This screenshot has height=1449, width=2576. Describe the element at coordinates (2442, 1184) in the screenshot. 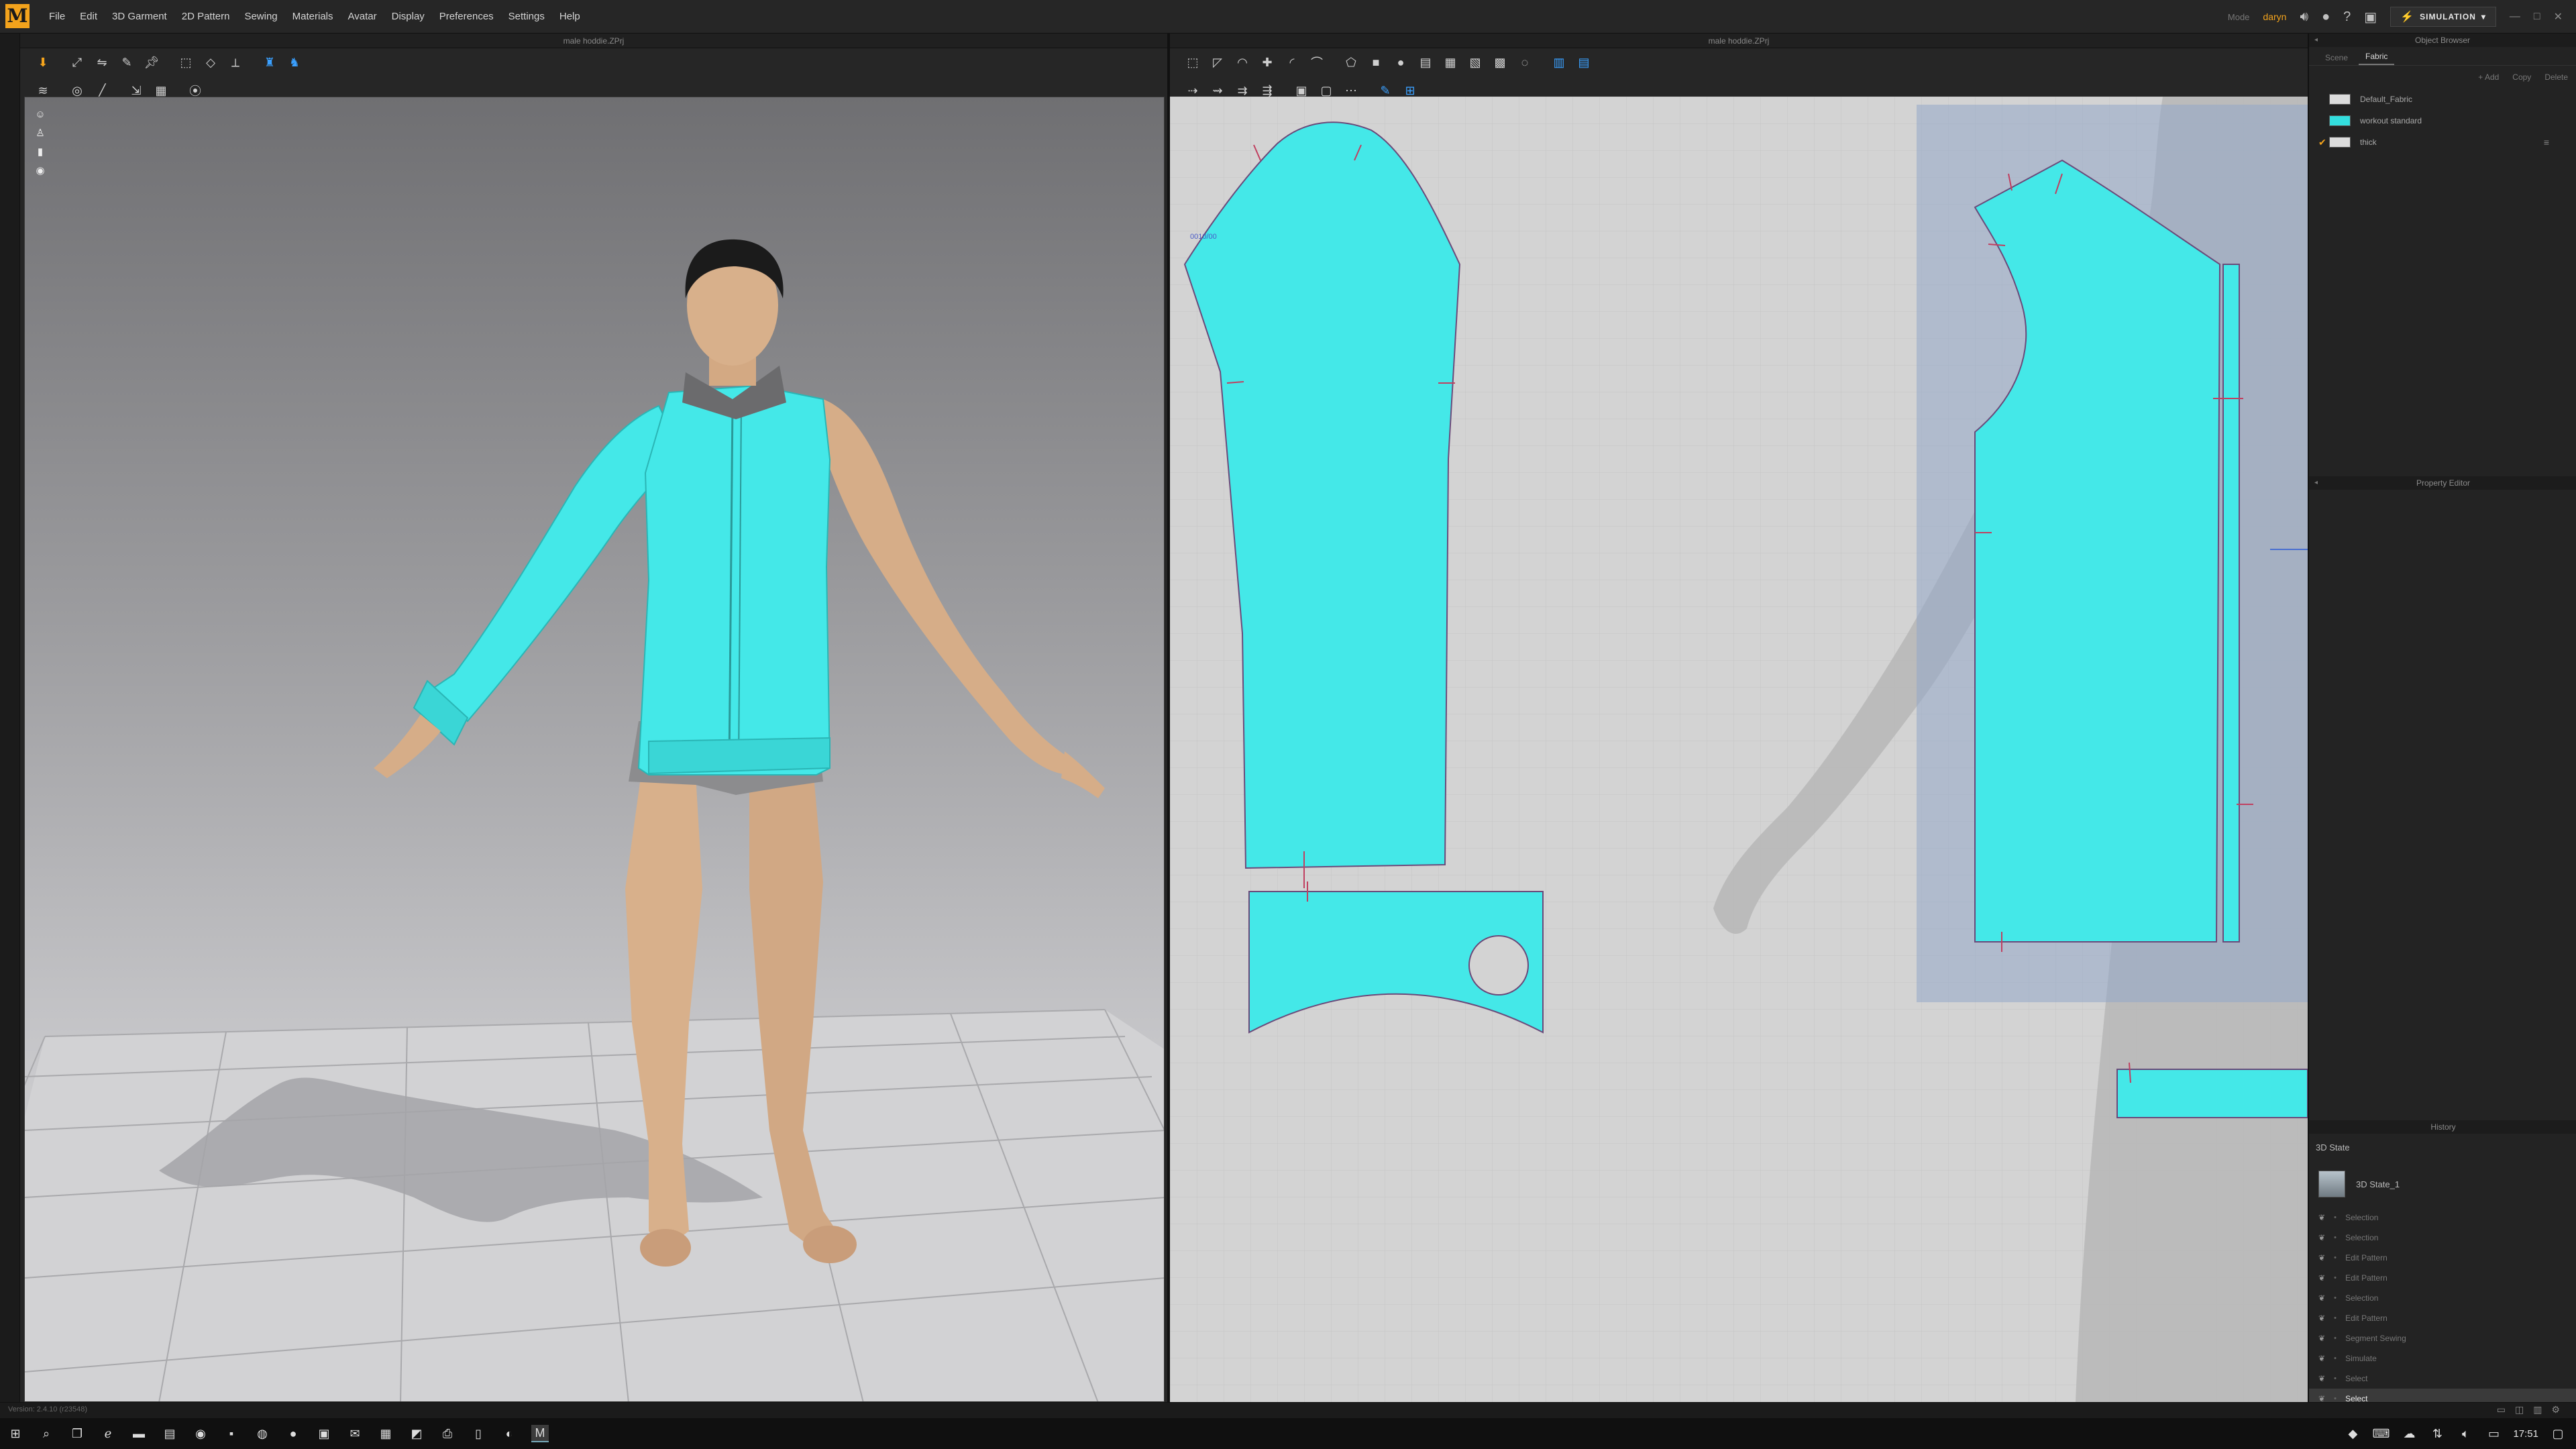

I see `history-snapshot: 3D State_1` at that location.